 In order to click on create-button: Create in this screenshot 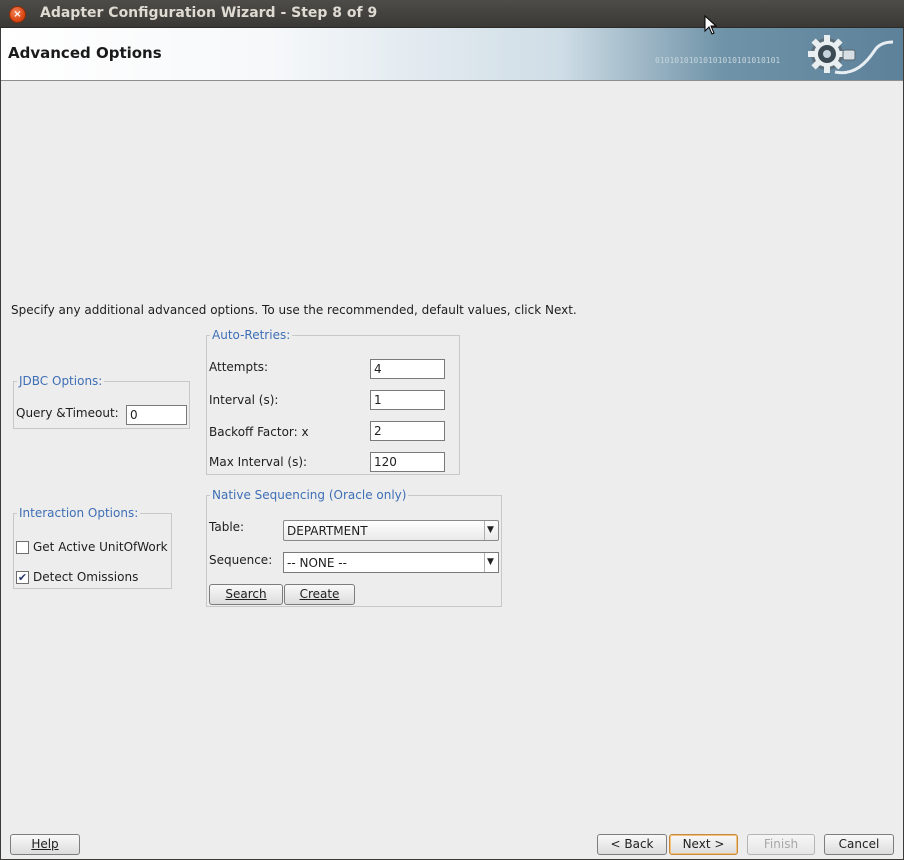, I will do `click(319, 594)`.